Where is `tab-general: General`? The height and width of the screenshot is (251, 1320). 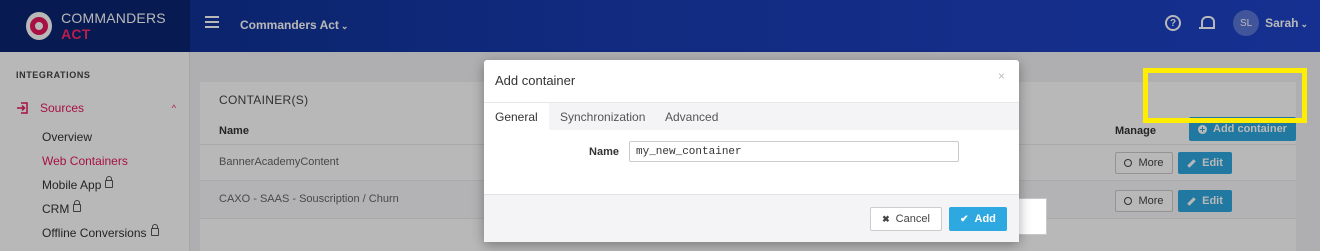
tab-general: General is located at coordinates (516, 117).